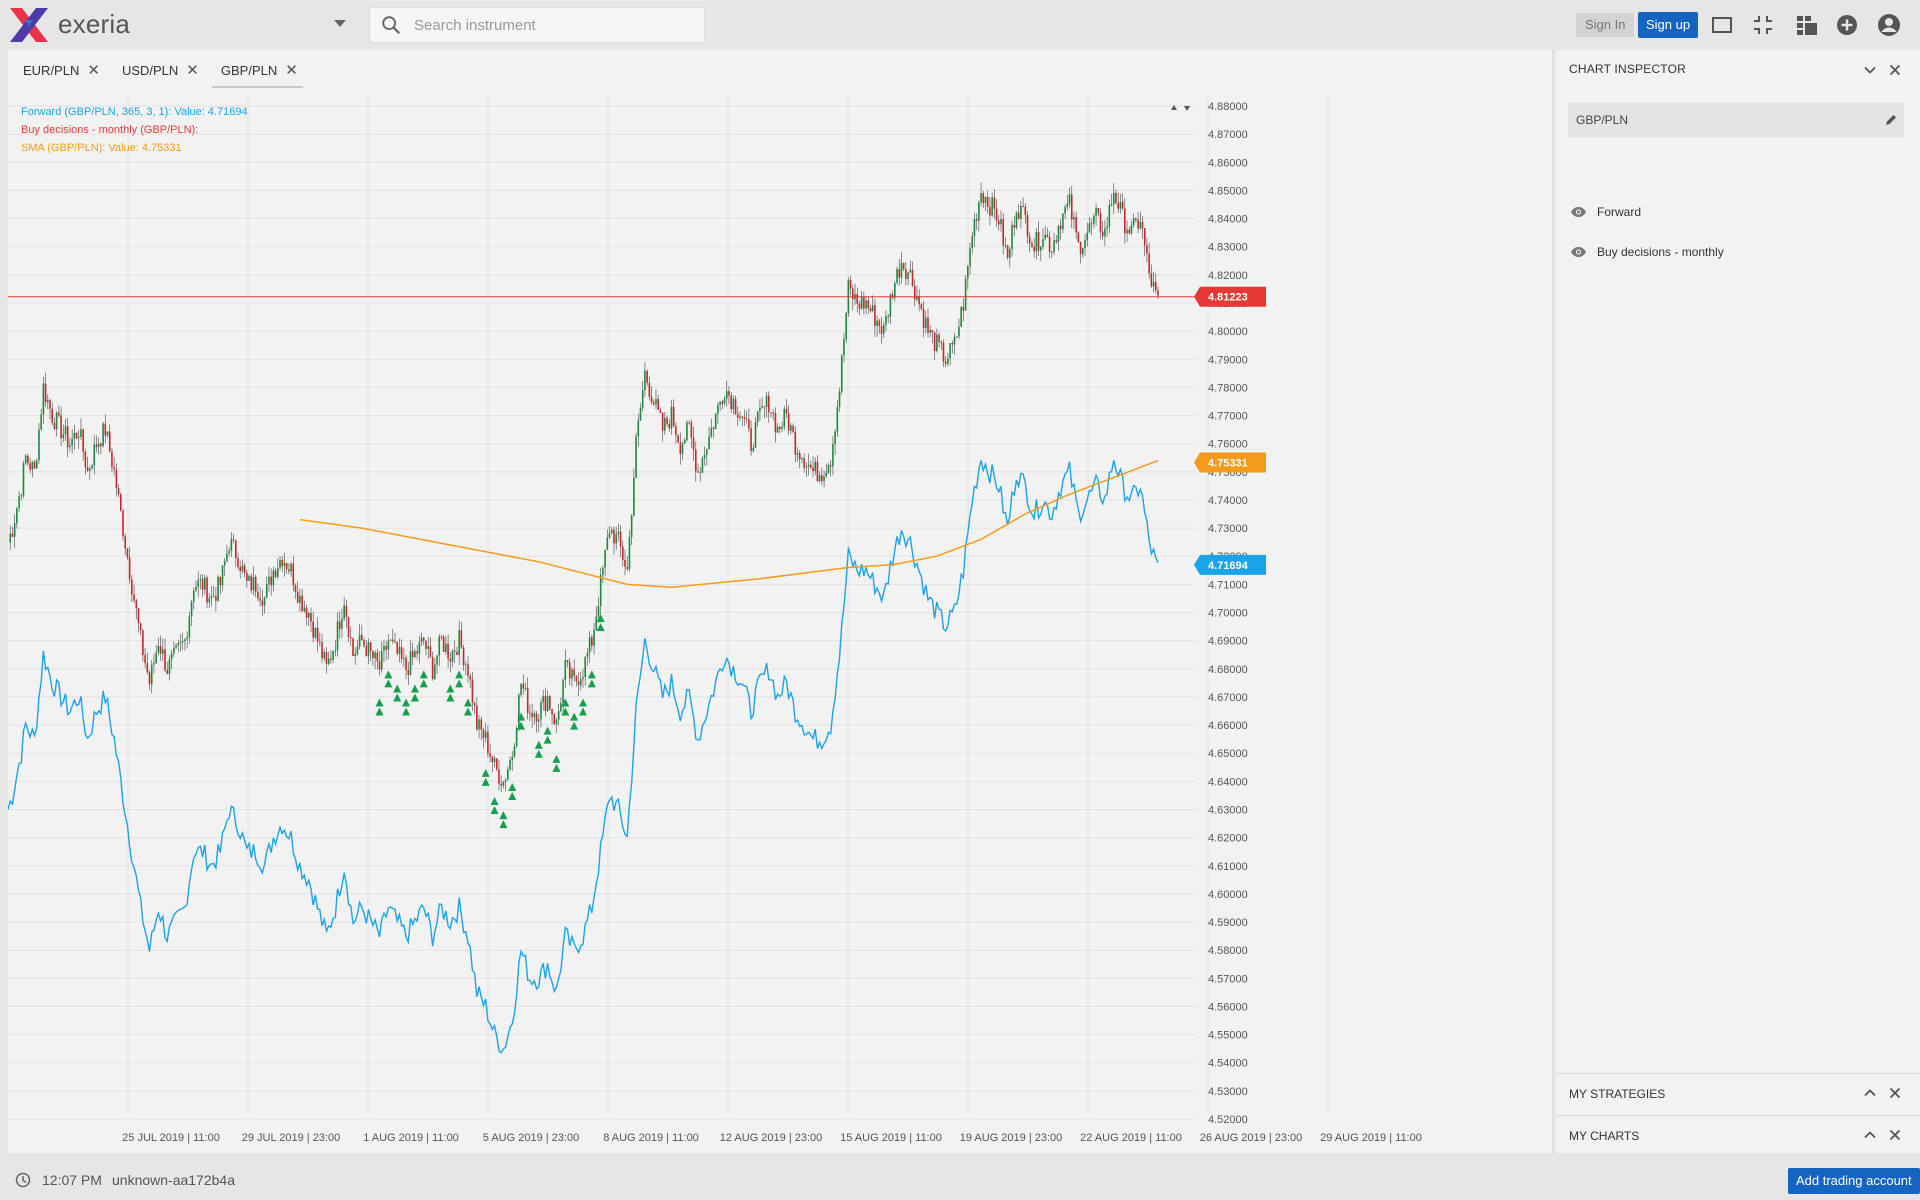 This screenshot has width=1920, height=1200. Describe the element at coordinates (1011, 1138) in the screenshot. I see `x-axis-tick-label: 19 AUG 2019 | 23:00` at that location.